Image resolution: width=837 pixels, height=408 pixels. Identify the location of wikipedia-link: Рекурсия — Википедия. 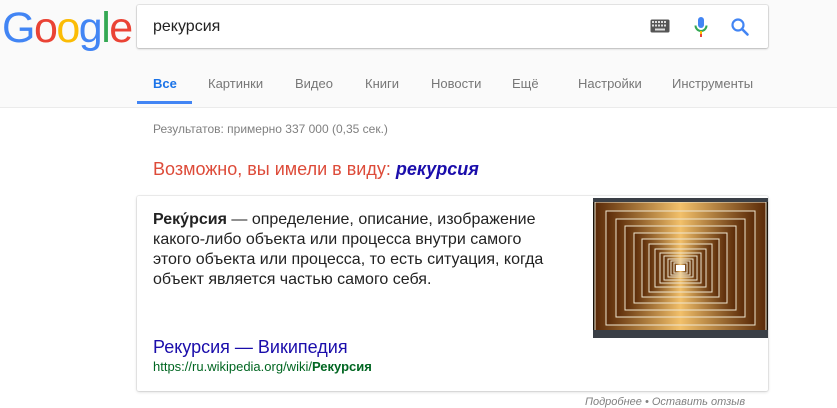
(250, 347).